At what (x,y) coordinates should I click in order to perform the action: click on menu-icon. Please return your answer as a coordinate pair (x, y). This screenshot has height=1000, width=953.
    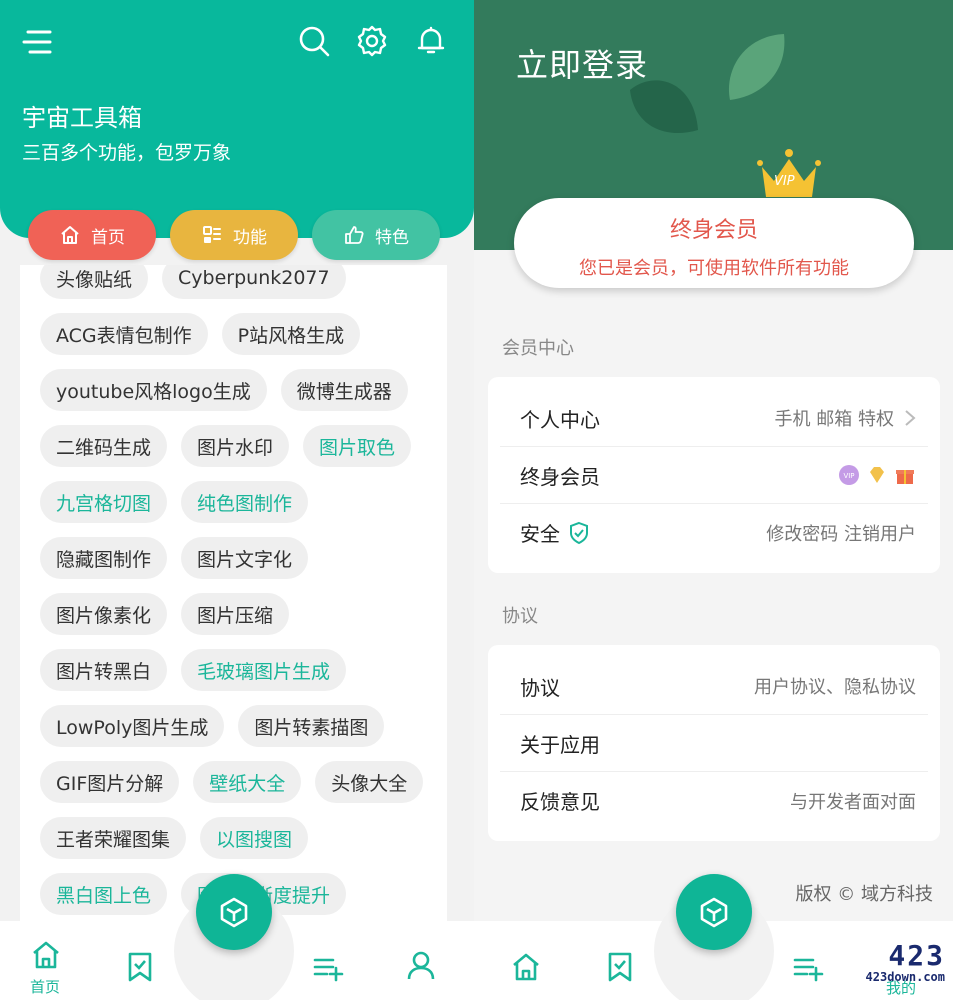
    Looking at the image, I should click on (37, 42).